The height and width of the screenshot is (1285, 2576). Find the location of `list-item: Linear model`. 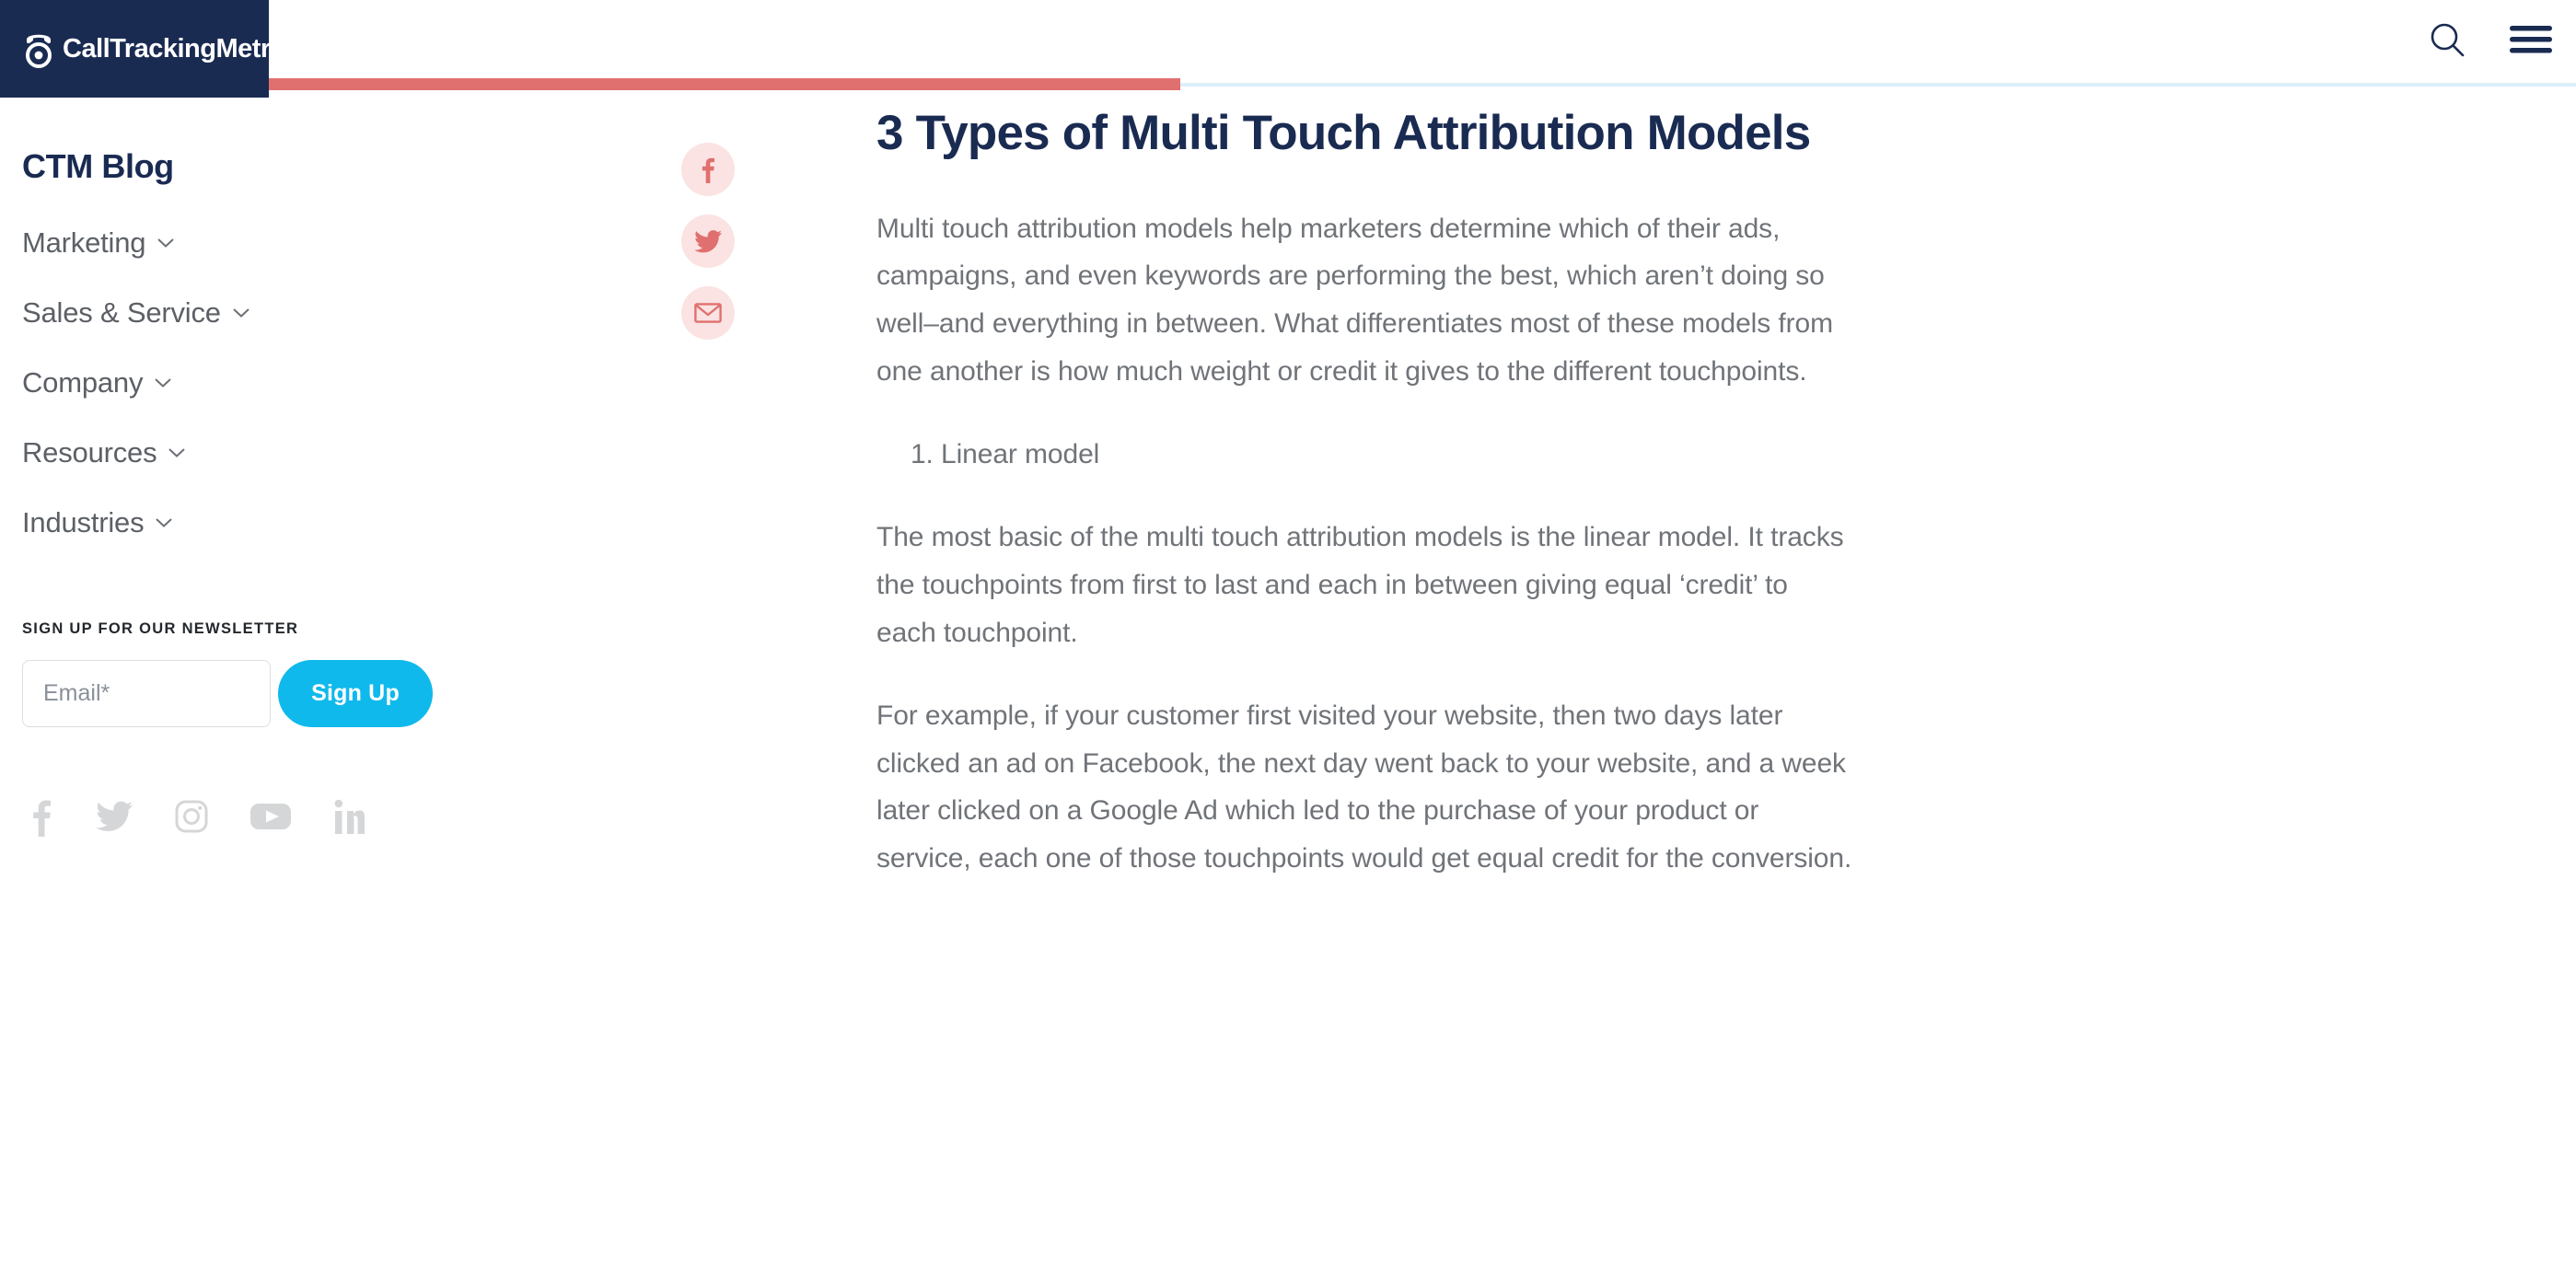

list-item: Linear model is located at coordinates (1396, 455).